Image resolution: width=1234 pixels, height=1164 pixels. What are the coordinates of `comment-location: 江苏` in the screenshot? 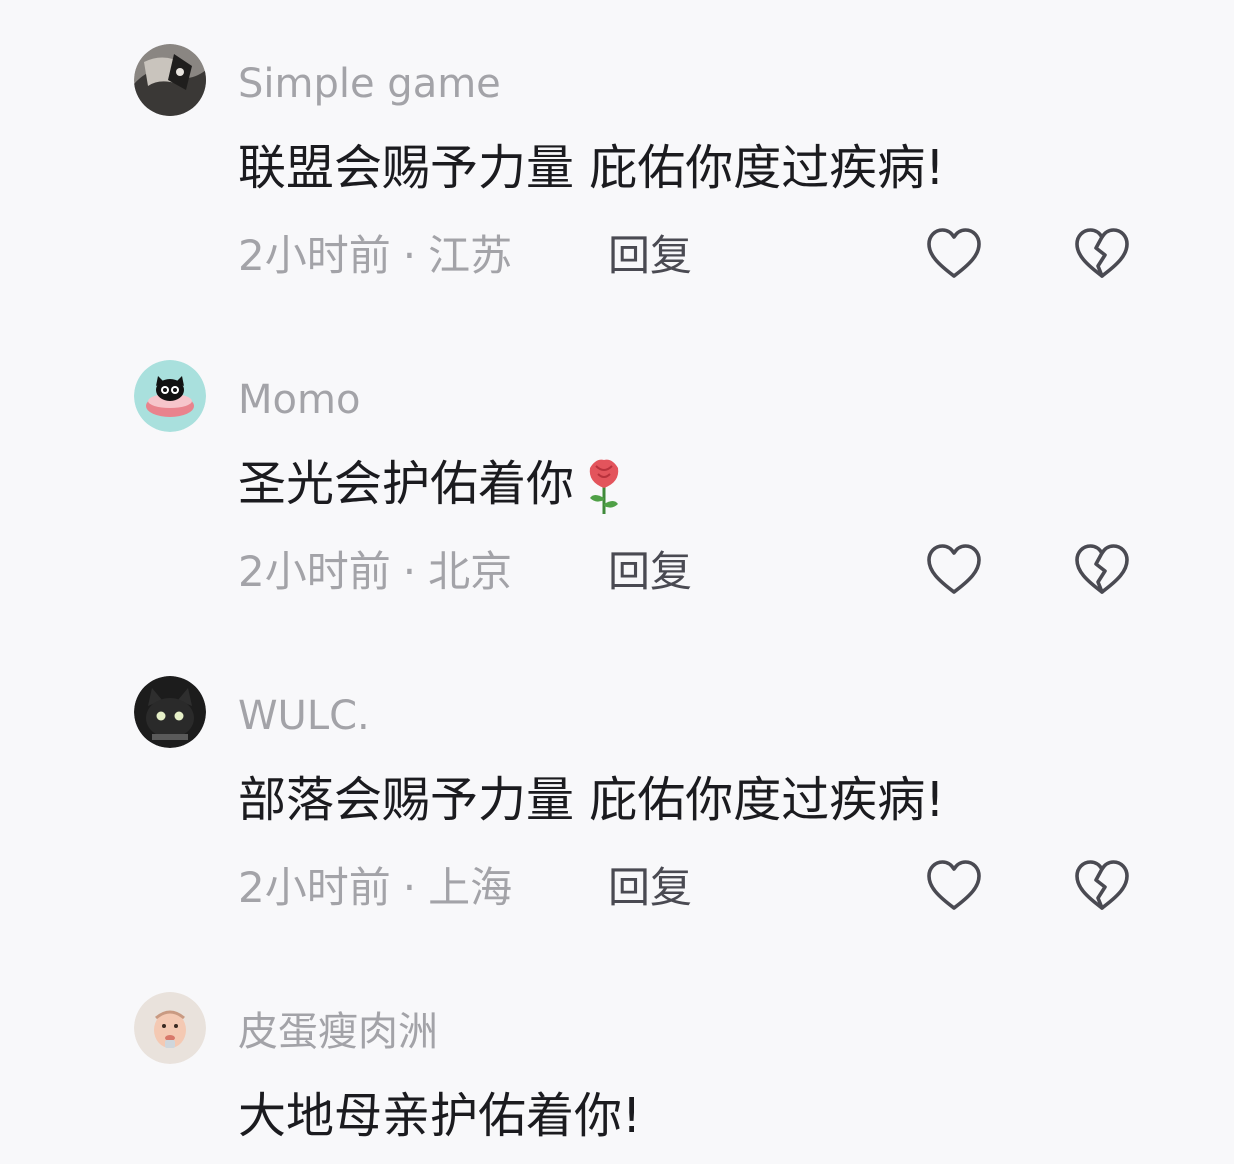 It's located at (470, 255).